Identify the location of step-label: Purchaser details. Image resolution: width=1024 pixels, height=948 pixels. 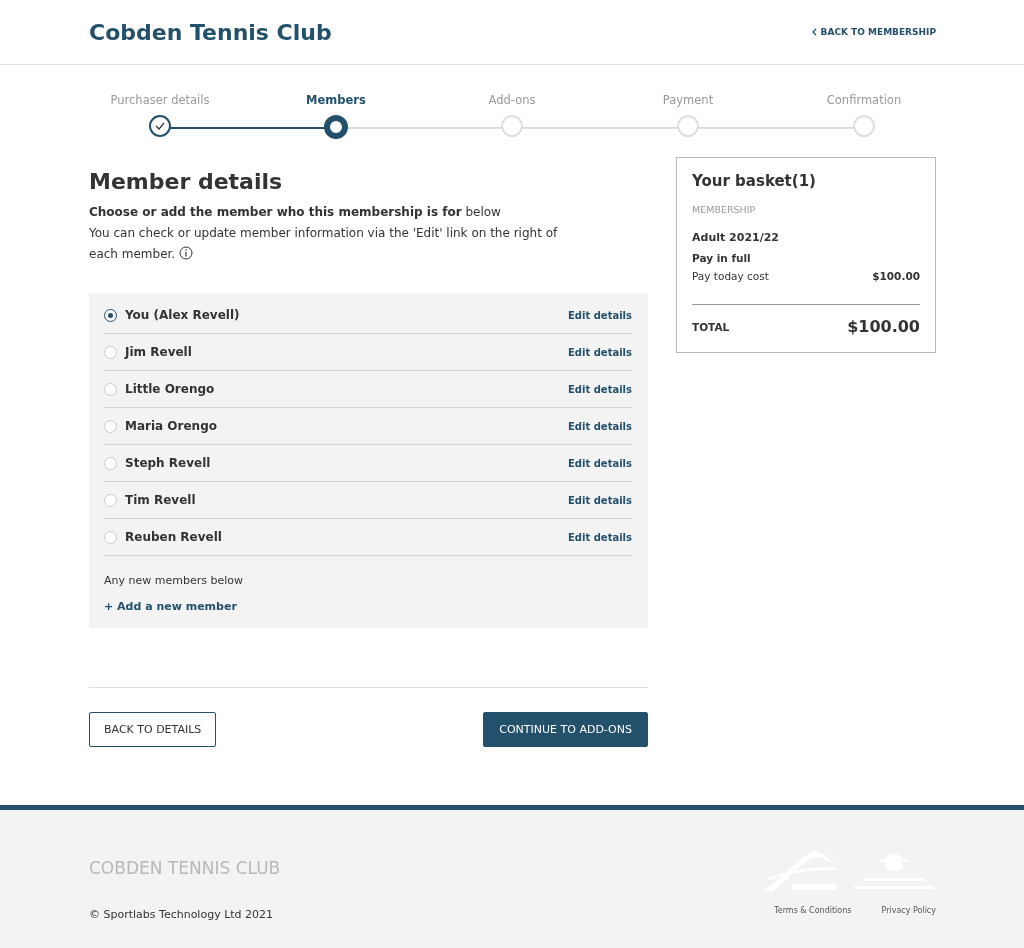
(160, 101).